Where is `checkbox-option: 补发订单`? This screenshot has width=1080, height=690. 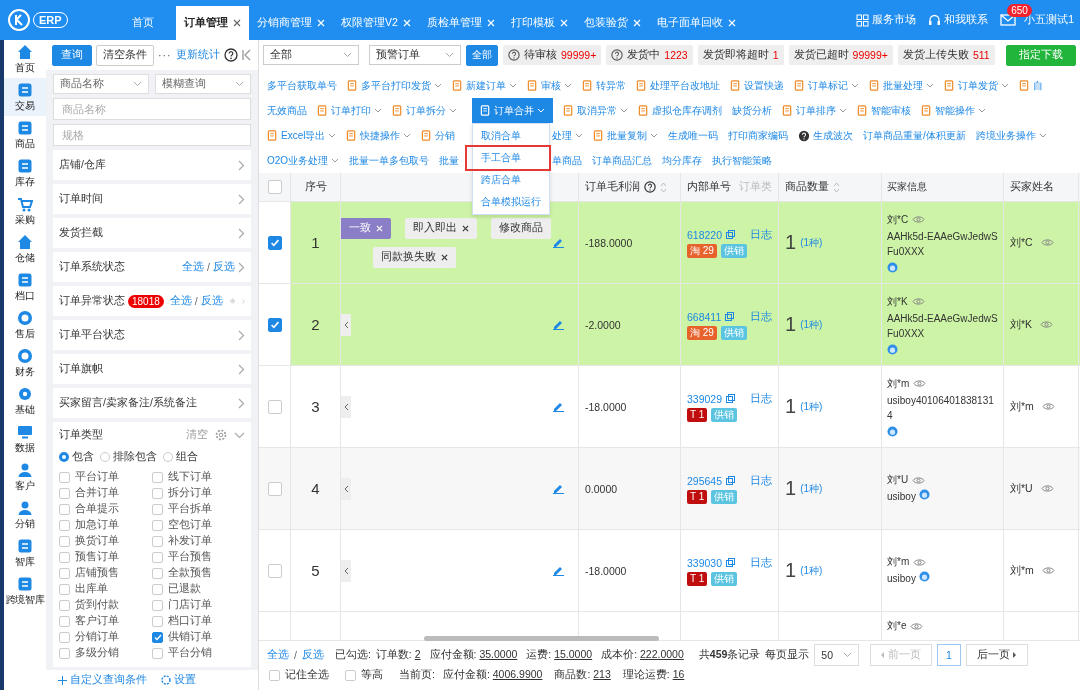
checkbox-option: 补发订单 is located at coordinates (198, 541).